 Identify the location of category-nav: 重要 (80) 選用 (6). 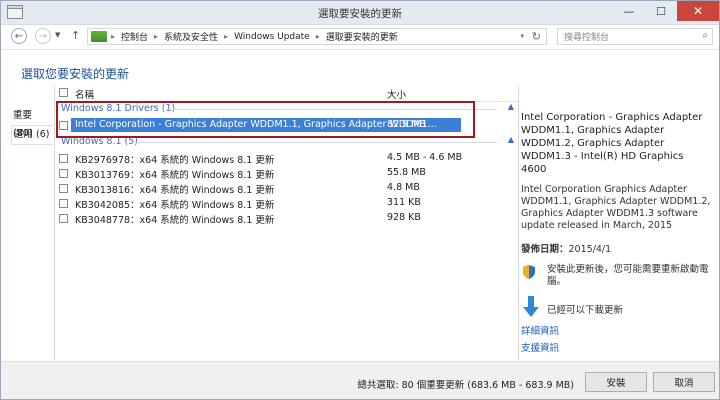
(32, 126).